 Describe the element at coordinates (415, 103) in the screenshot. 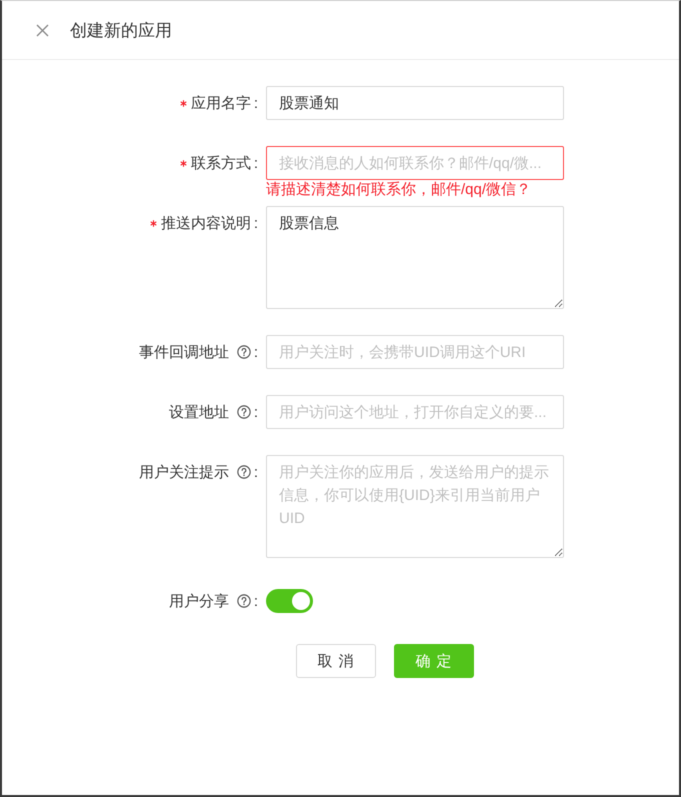

I see `input-field: 股票通知` at that location.